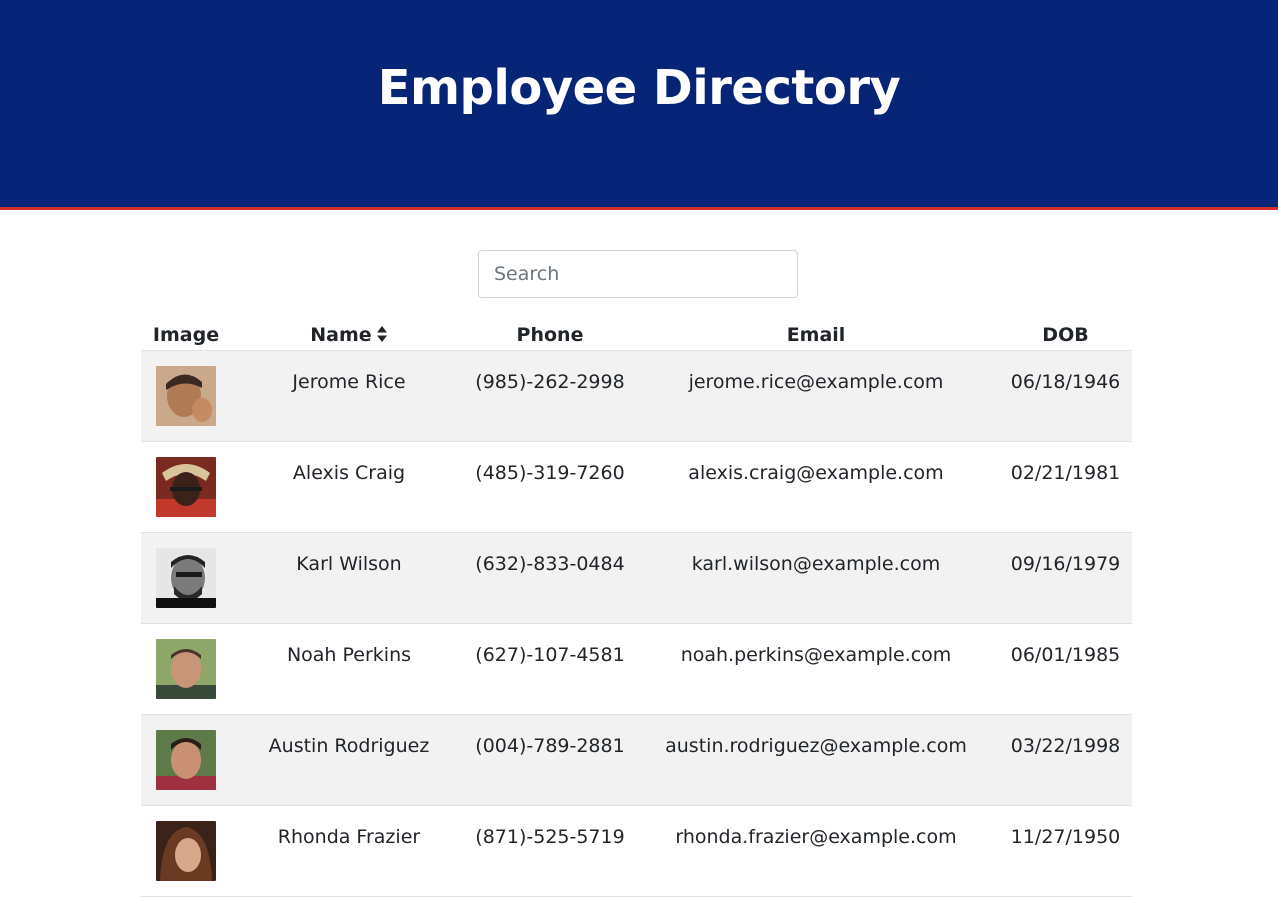 The width and height of the screenshot is (1278, 897). I want to click on employee-dob: 11/27/1950, so click(1065, 837).